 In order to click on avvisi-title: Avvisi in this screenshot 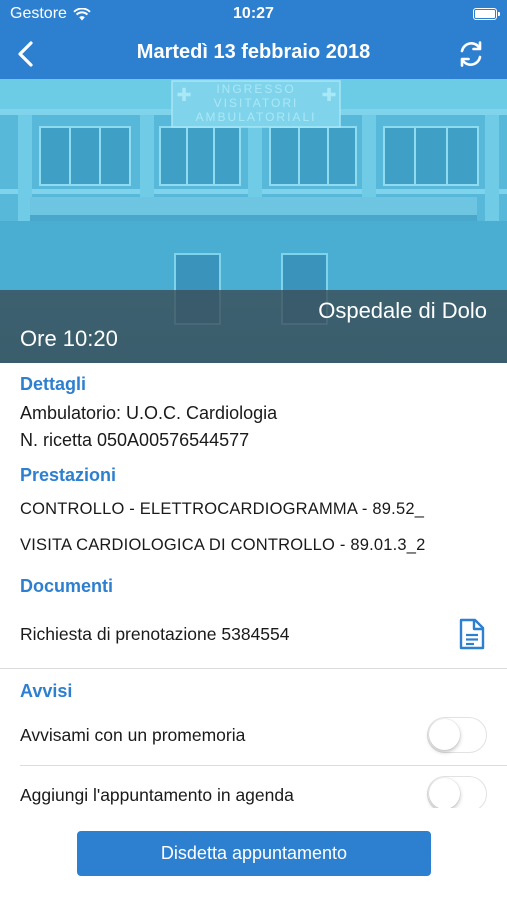, I will do `click(46, 691)`.